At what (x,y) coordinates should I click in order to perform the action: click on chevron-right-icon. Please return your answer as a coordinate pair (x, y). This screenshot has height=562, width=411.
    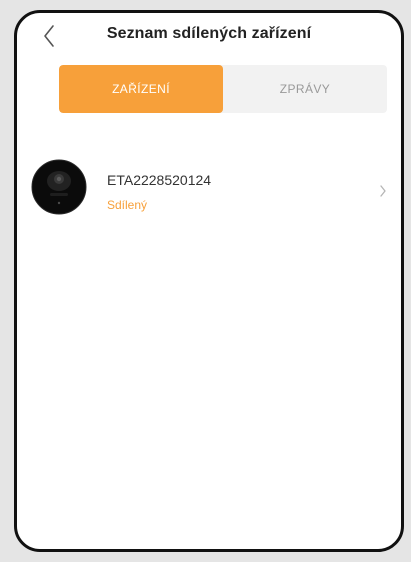
    Looking at the image, I should click on (383, 191).